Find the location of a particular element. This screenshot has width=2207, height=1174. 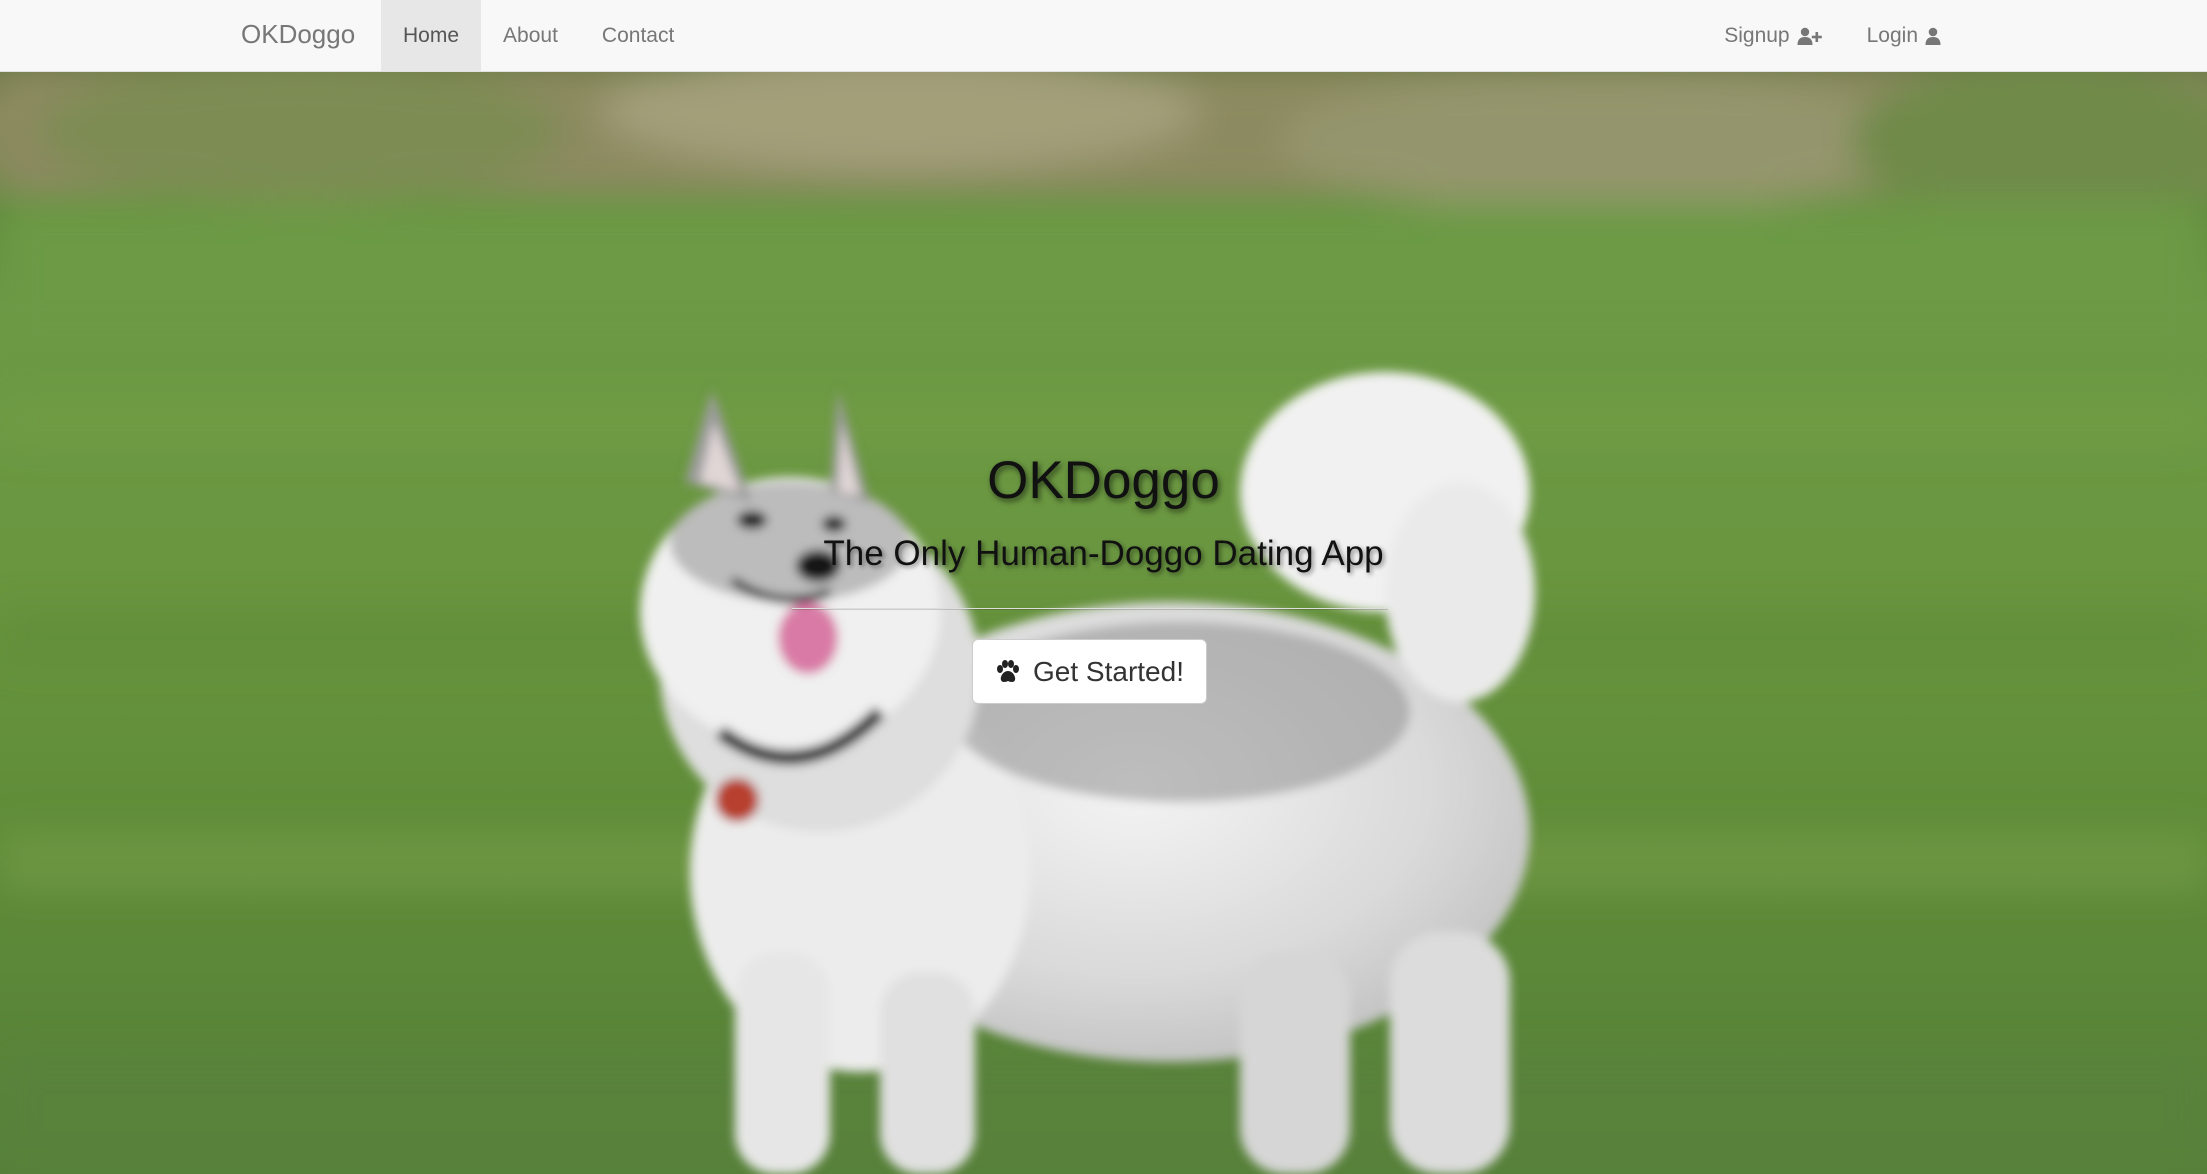

top-navbar: OKDoggo Home About Contact Signup Login is located at coordinates (1103, 36).